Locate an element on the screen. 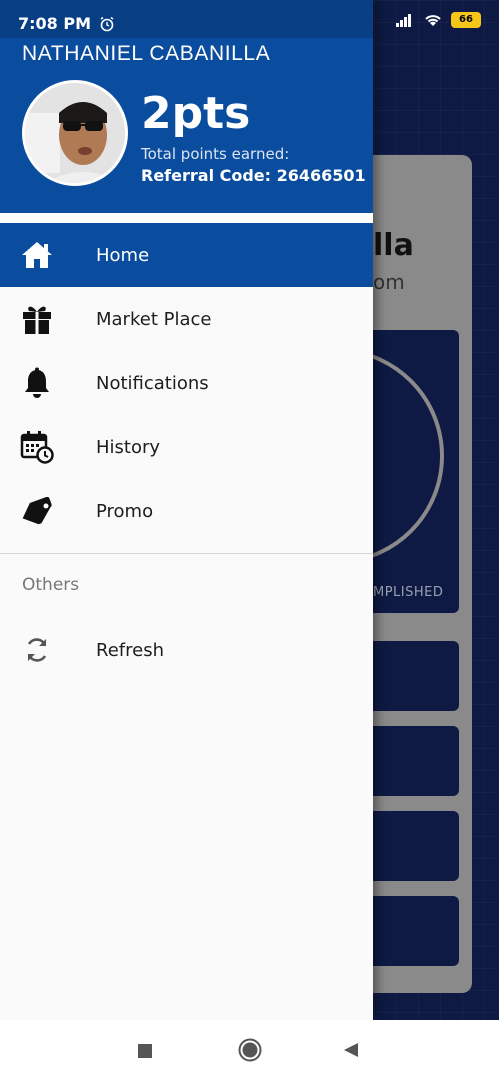 Image resolution: width=499 pixels, height=1080 pixels. avatar is located at coordinates (75, 133).